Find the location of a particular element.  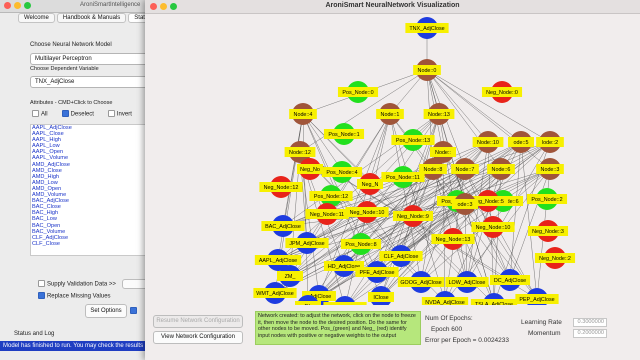

network-node: Neg_Node::10 is located at coordinates (493, 227).